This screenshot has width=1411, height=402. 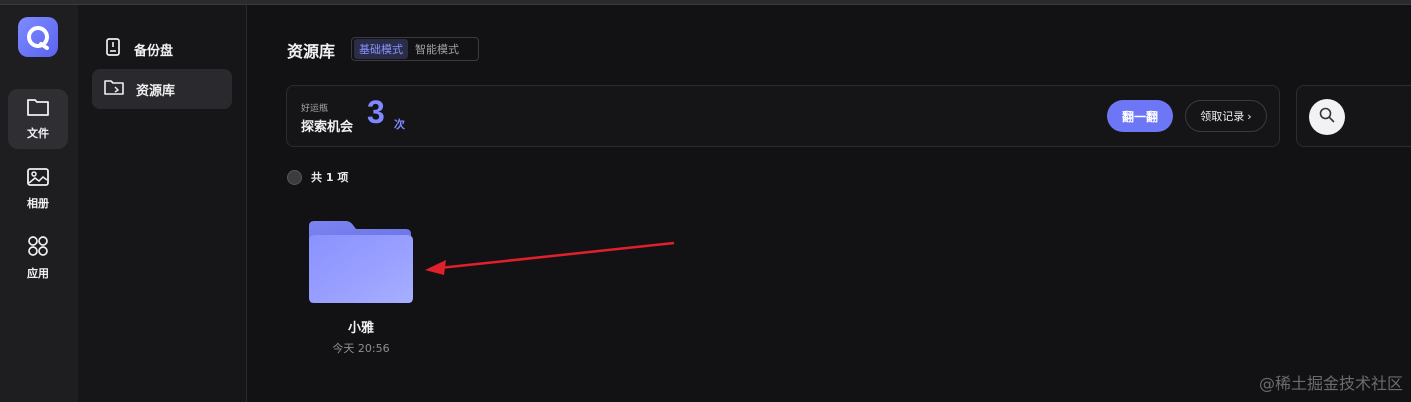 I want to click on sidebar-item-label: 资源库, so click(x=156, y=91).